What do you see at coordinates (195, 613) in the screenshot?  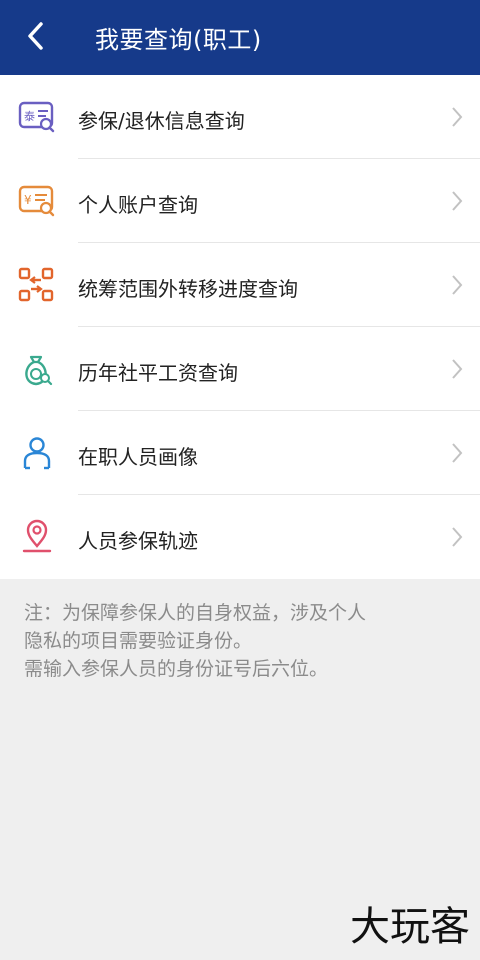 I see `note-line: 注：为保障参保人的自身权益，涉及个人` at bounding box center [195, 613].